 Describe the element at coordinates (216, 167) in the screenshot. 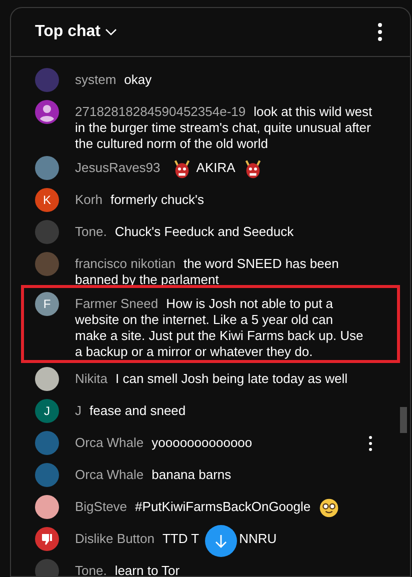

I see `message-text: AKIRA` at that location.